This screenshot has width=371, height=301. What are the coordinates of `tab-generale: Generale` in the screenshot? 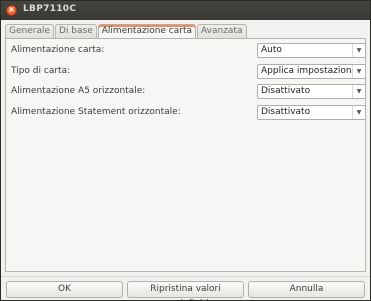 It's located at (30, 31).